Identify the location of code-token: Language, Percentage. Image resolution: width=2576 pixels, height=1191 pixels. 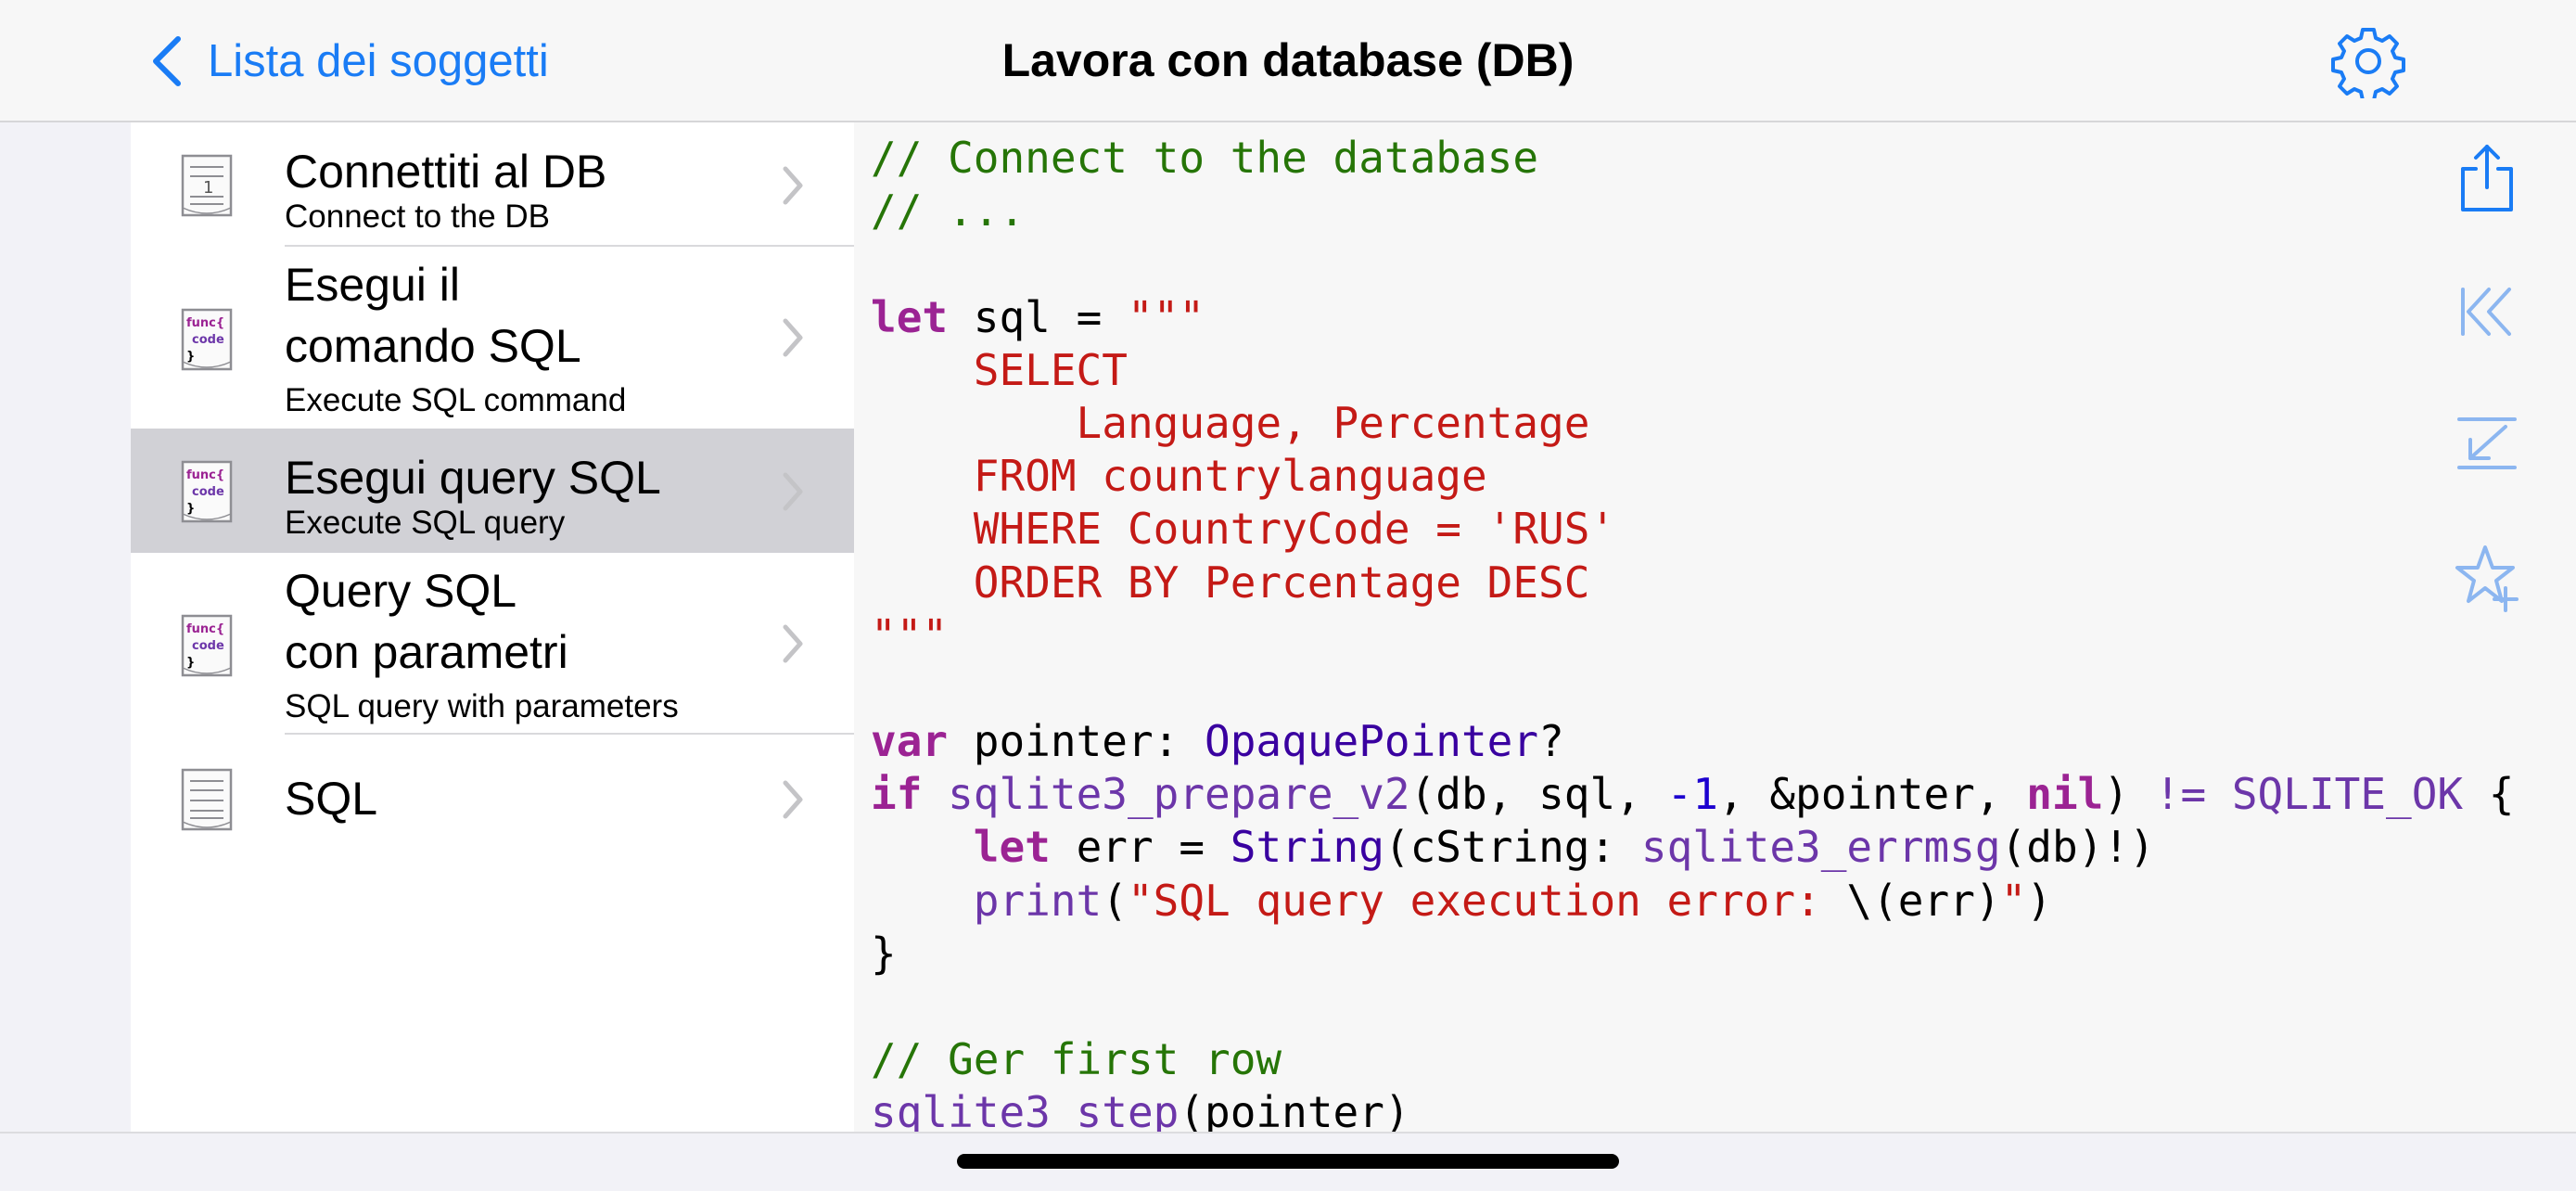
(1230, 423).